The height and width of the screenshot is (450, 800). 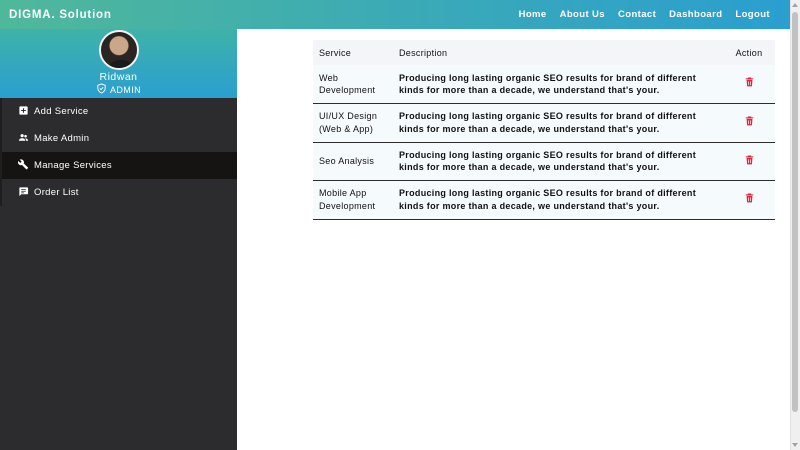 I want to click on avatar, so click(x=118, y=50).